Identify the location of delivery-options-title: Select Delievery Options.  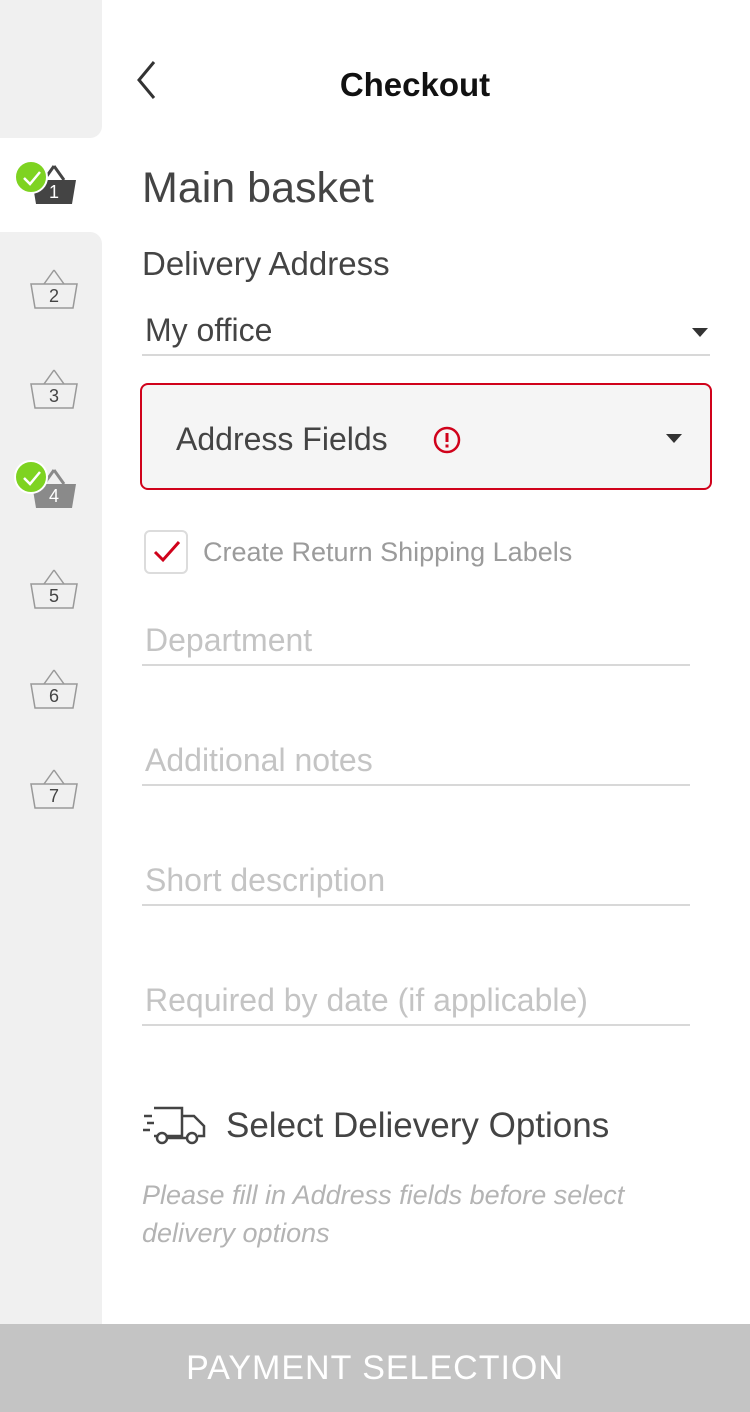
(418, 1125).